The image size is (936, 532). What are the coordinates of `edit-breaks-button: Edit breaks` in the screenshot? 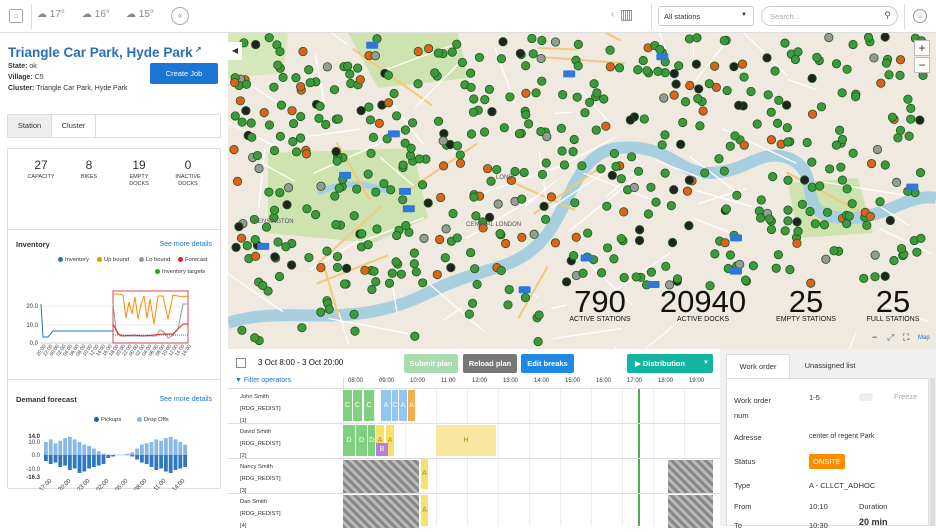 It's located at (547, 363).